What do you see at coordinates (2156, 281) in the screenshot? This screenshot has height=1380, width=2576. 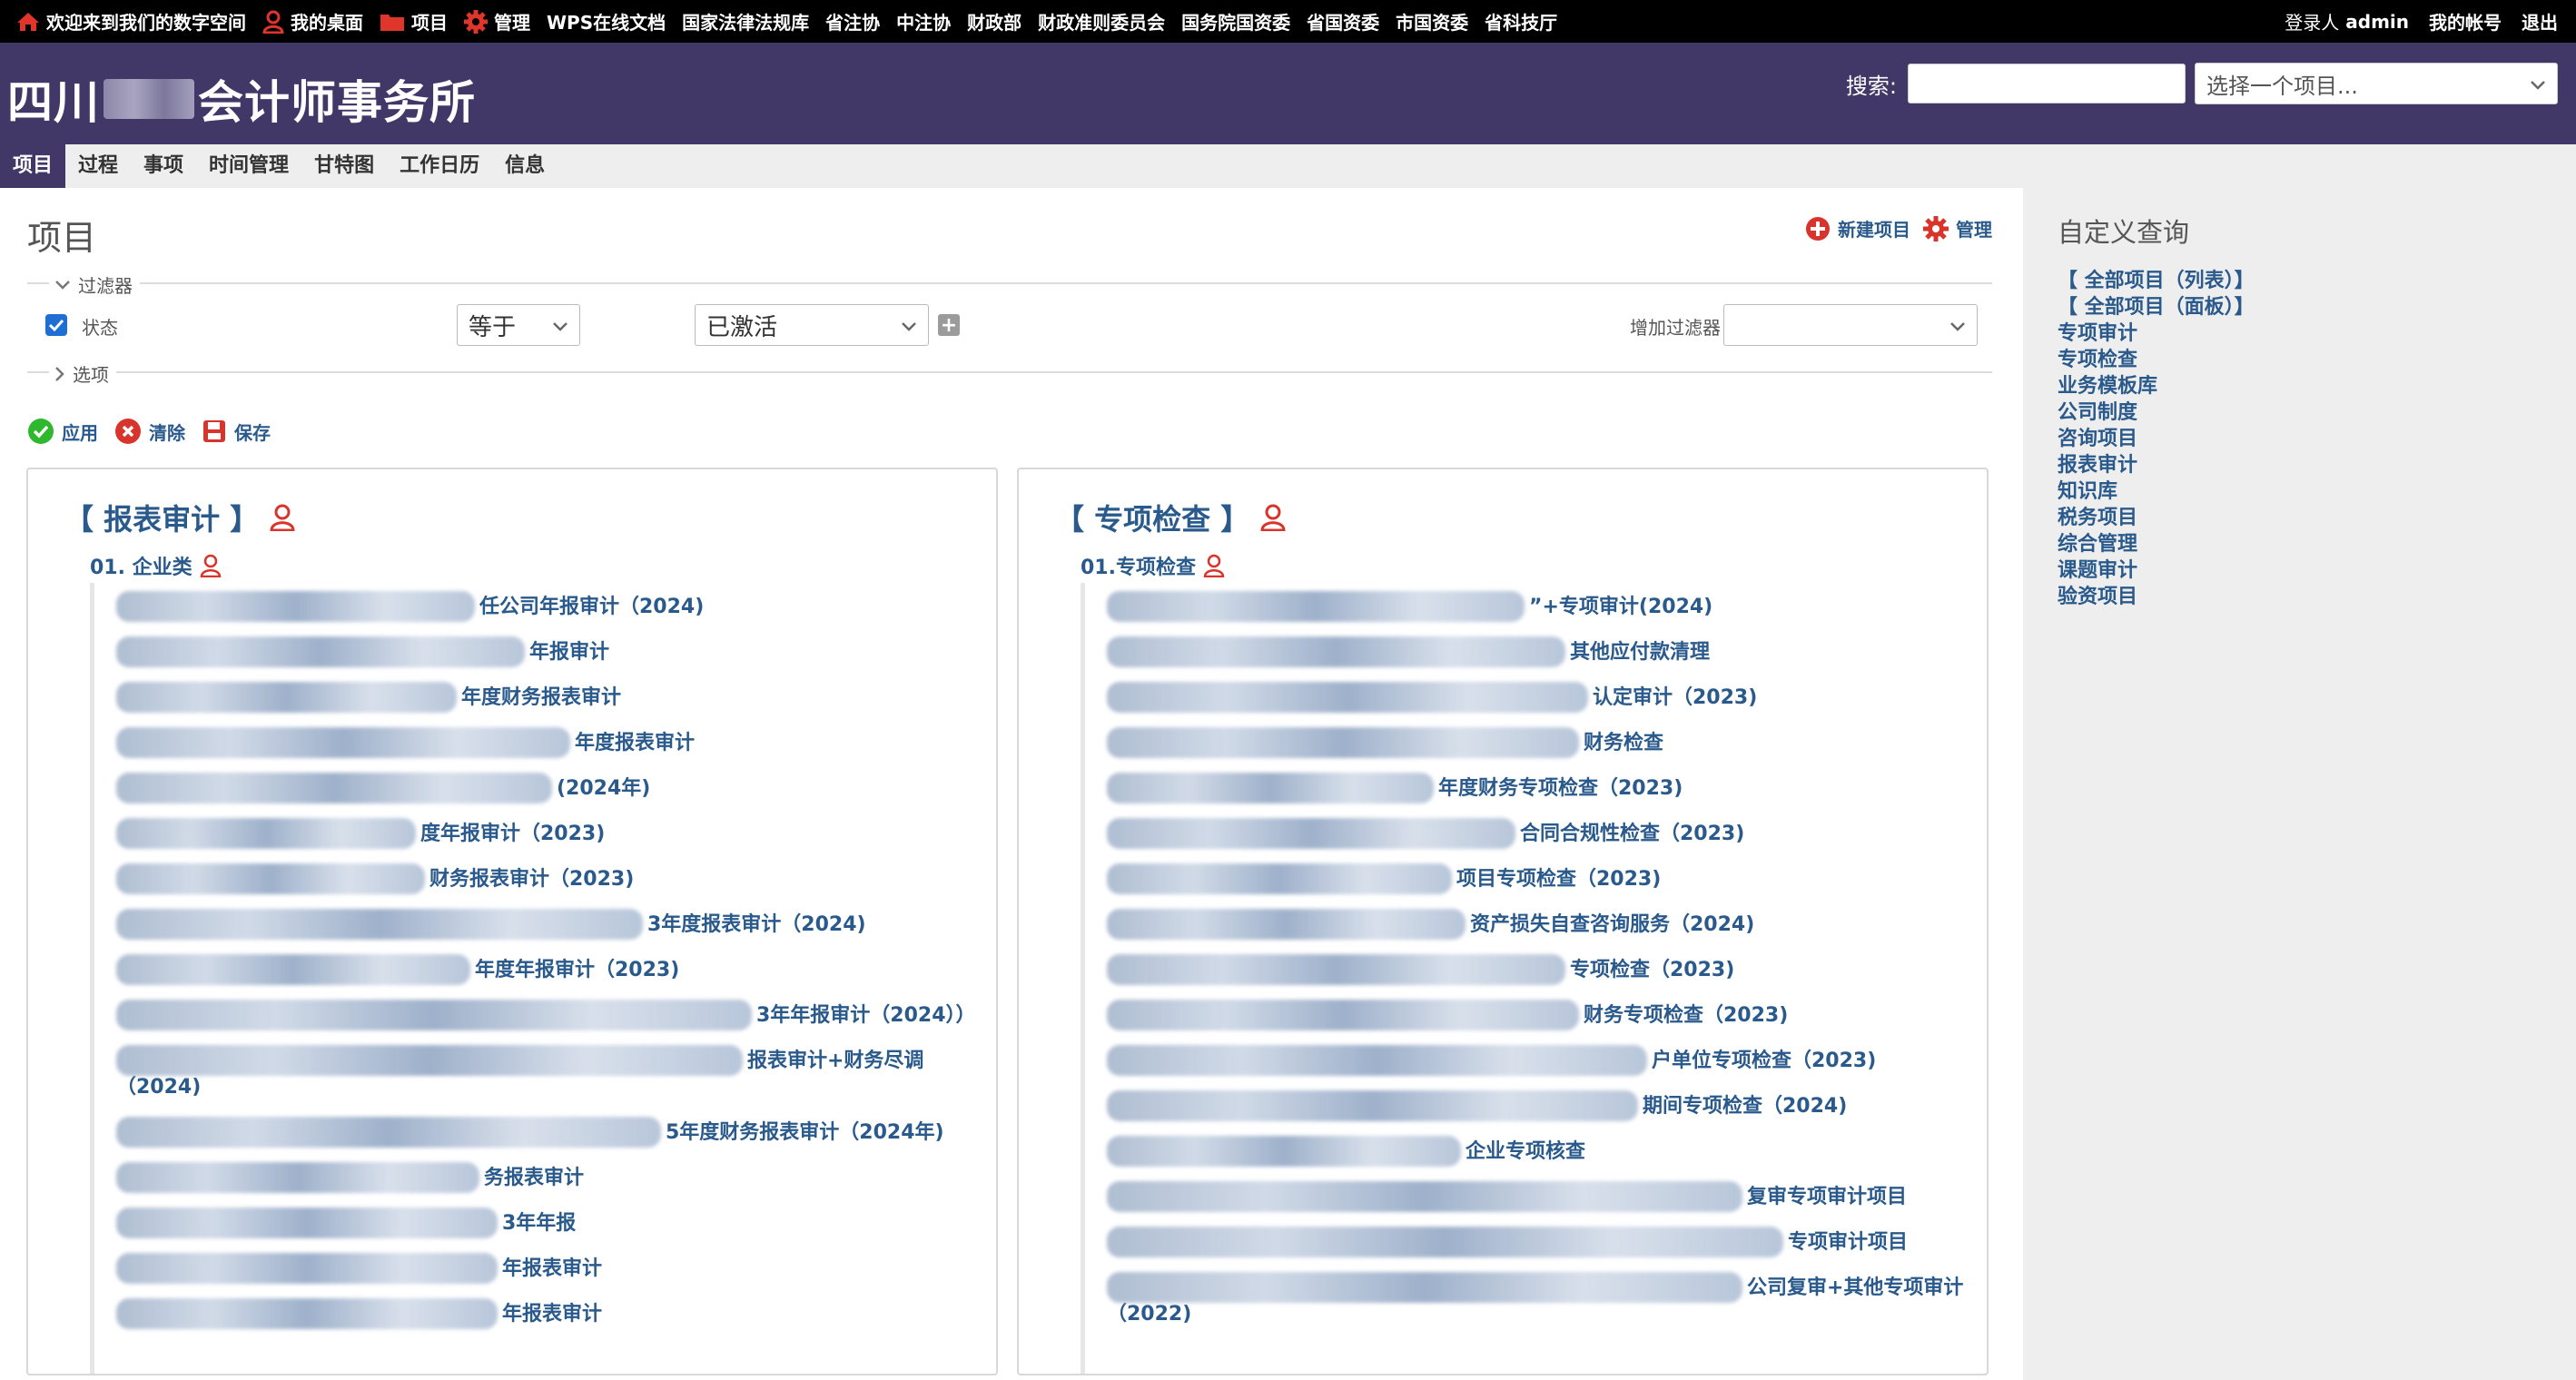 I see `sidebar-query-all-projects-list: 【 全部项目（列表）】` at bounding box center [2156, 281].